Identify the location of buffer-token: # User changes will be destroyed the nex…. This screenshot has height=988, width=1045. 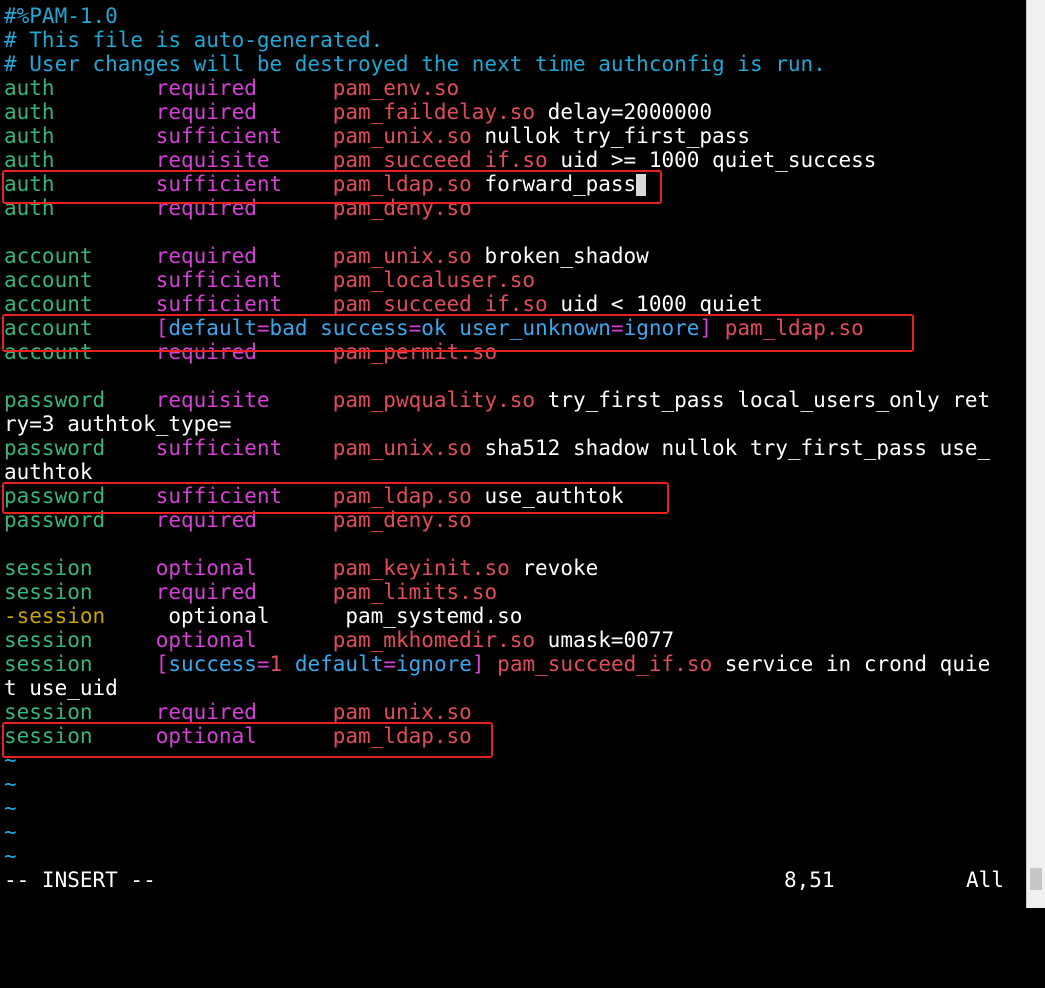
(415, 64).